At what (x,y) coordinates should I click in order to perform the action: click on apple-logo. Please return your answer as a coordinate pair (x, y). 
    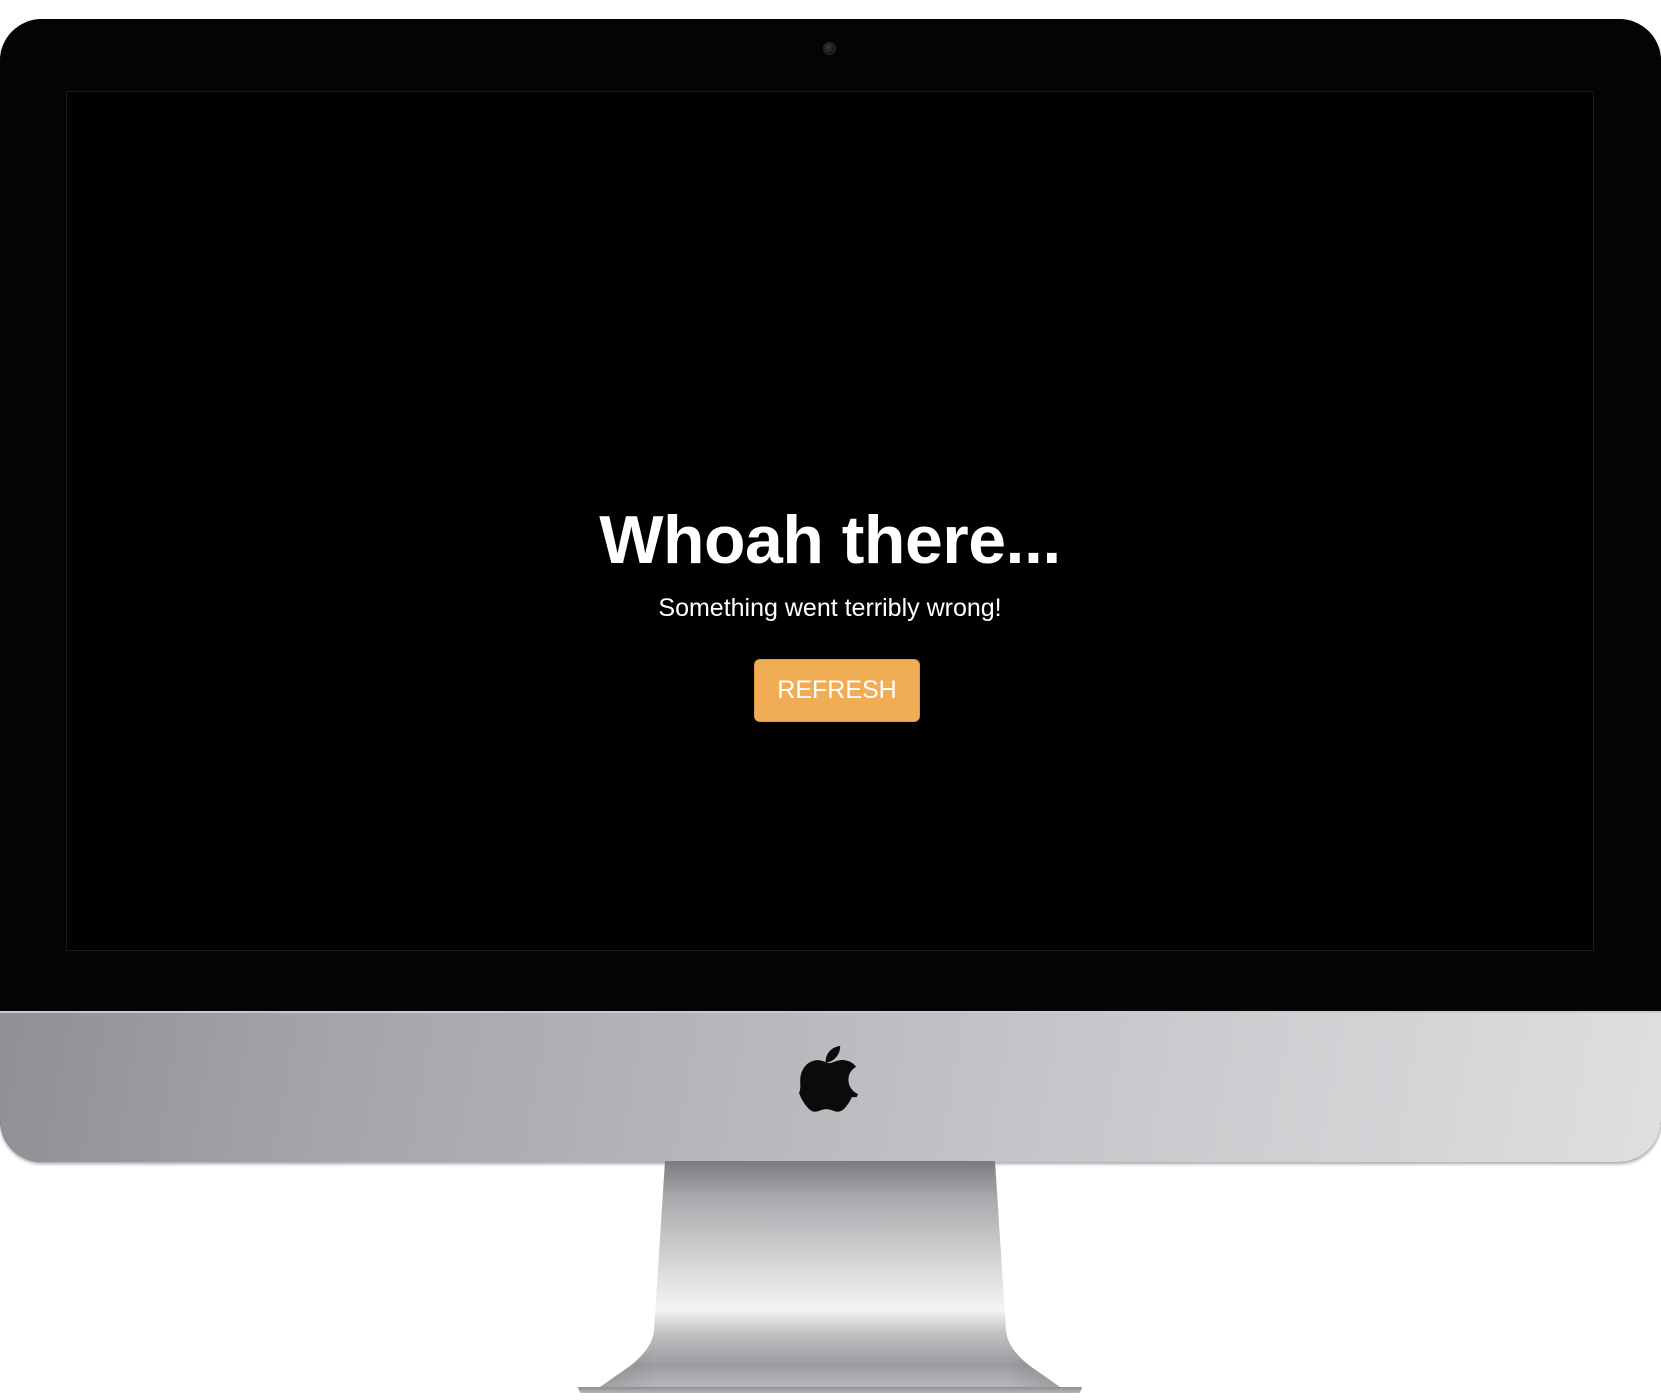
    Looking at the image, I should click on (828, 1078).